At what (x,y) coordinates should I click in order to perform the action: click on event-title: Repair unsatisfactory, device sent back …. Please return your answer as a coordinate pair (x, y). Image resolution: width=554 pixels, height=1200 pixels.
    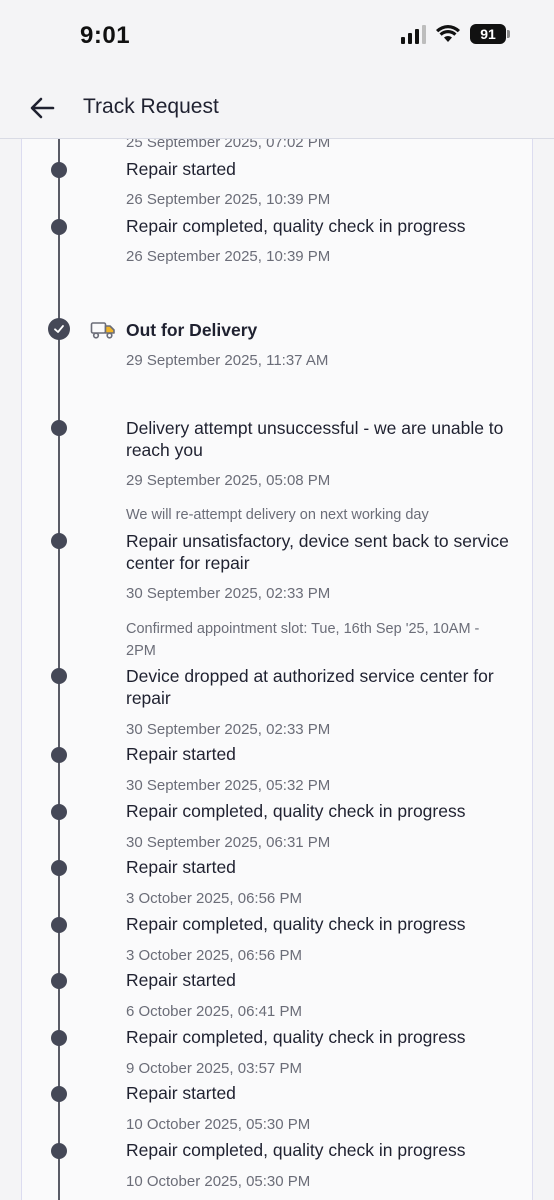
    Looking at the image, I should click on (317, 552).